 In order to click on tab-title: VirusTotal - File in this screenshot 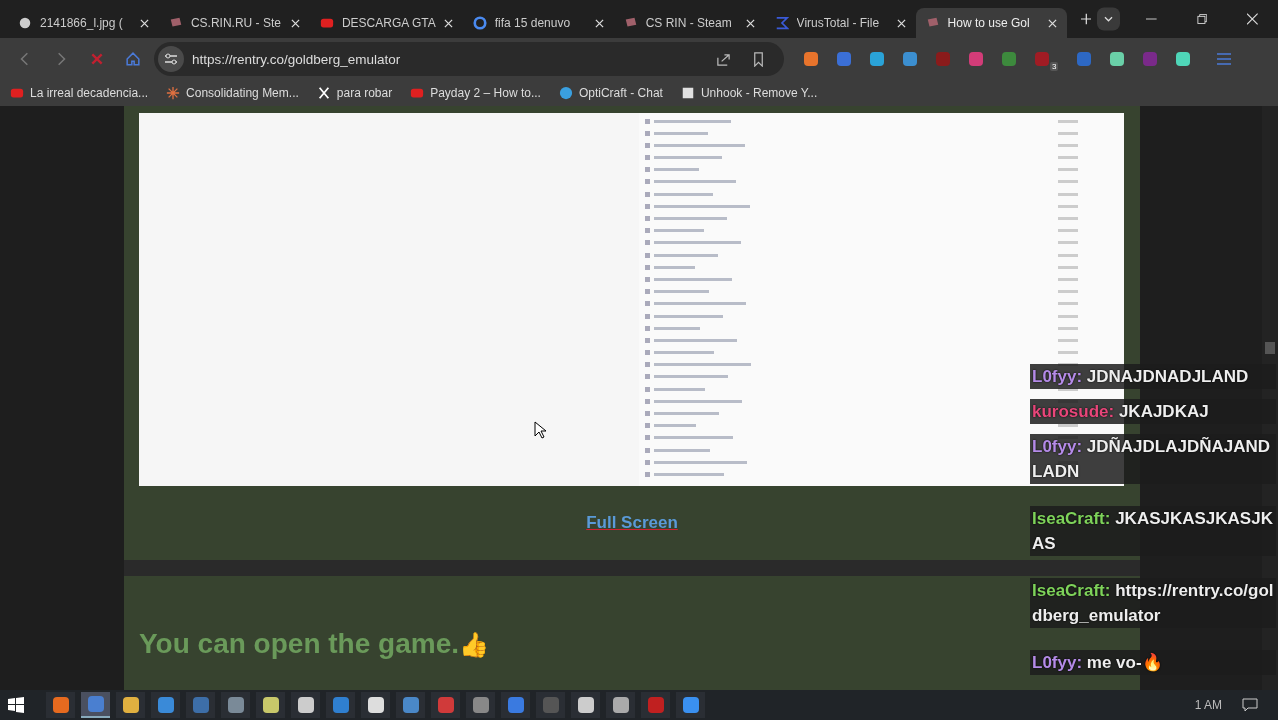, I will do `click(838, 23)`.